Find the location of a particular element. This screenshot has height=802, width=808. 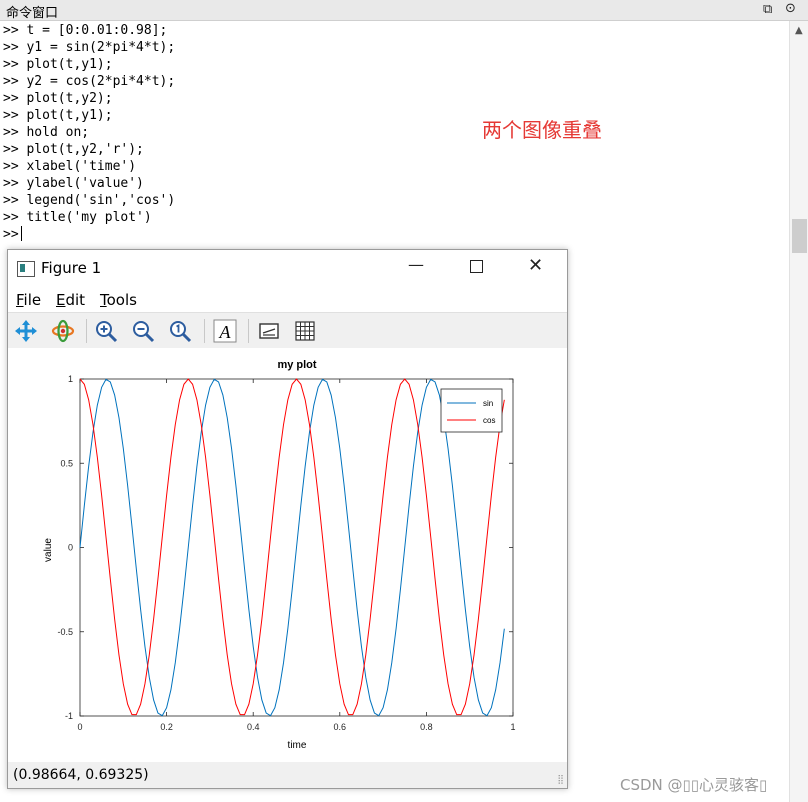

figure-title: Figure 1 is located at coordinates (71, 268).